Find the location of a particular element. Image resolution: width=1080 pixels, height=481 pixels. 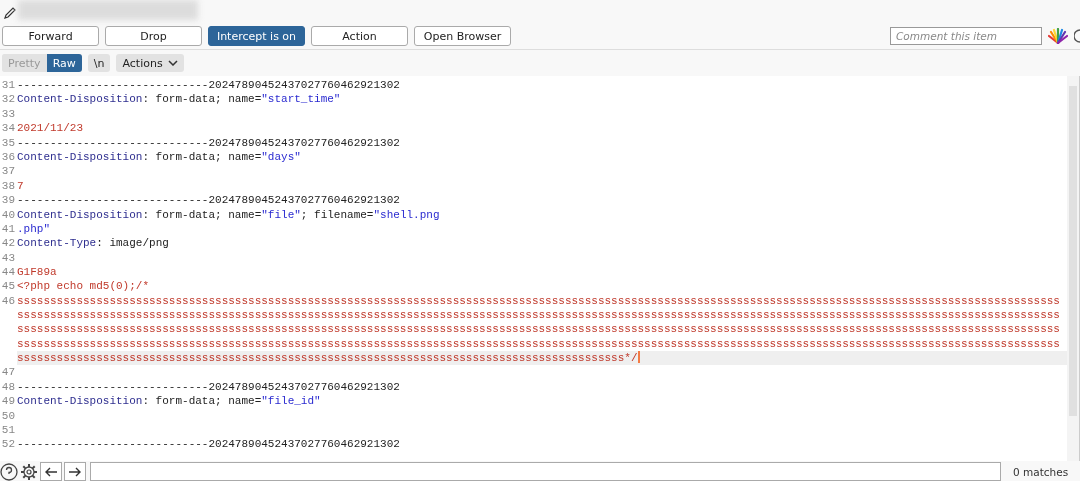

toolbar-button: Open Browser is located at coordinates (462, 36).